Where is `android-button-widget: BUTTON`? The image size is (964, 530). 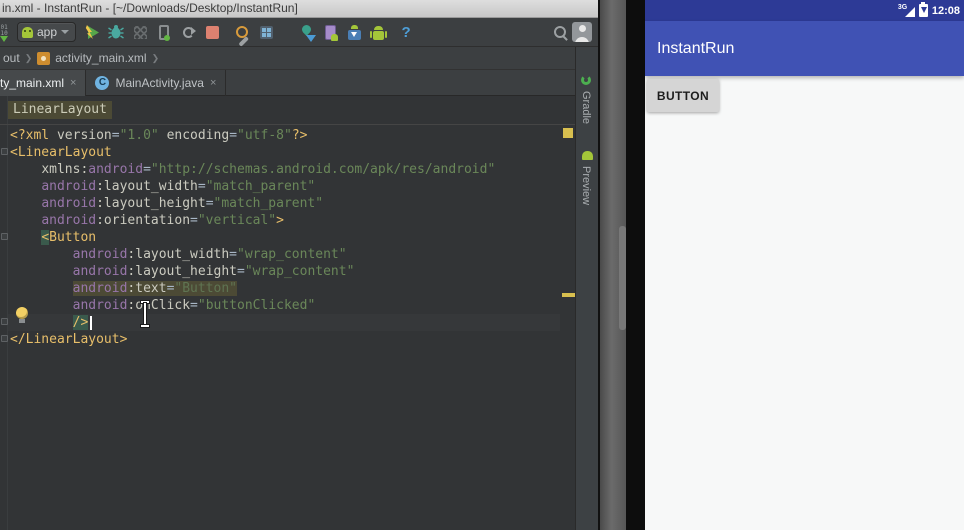 android-button-widget: BUTTON is located at coordinates (683, 95).